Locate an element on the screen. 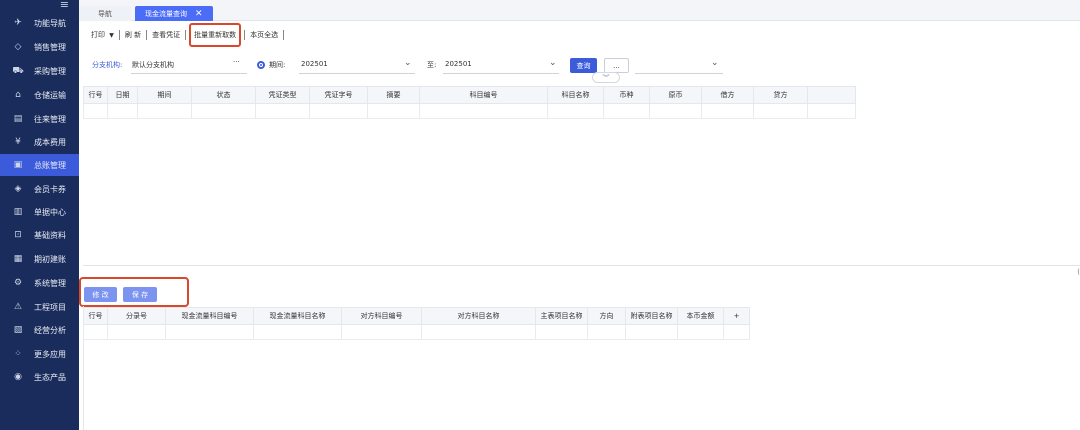  sidebar-item: ▤ 往来管理 is located at coordinates (39, 119).